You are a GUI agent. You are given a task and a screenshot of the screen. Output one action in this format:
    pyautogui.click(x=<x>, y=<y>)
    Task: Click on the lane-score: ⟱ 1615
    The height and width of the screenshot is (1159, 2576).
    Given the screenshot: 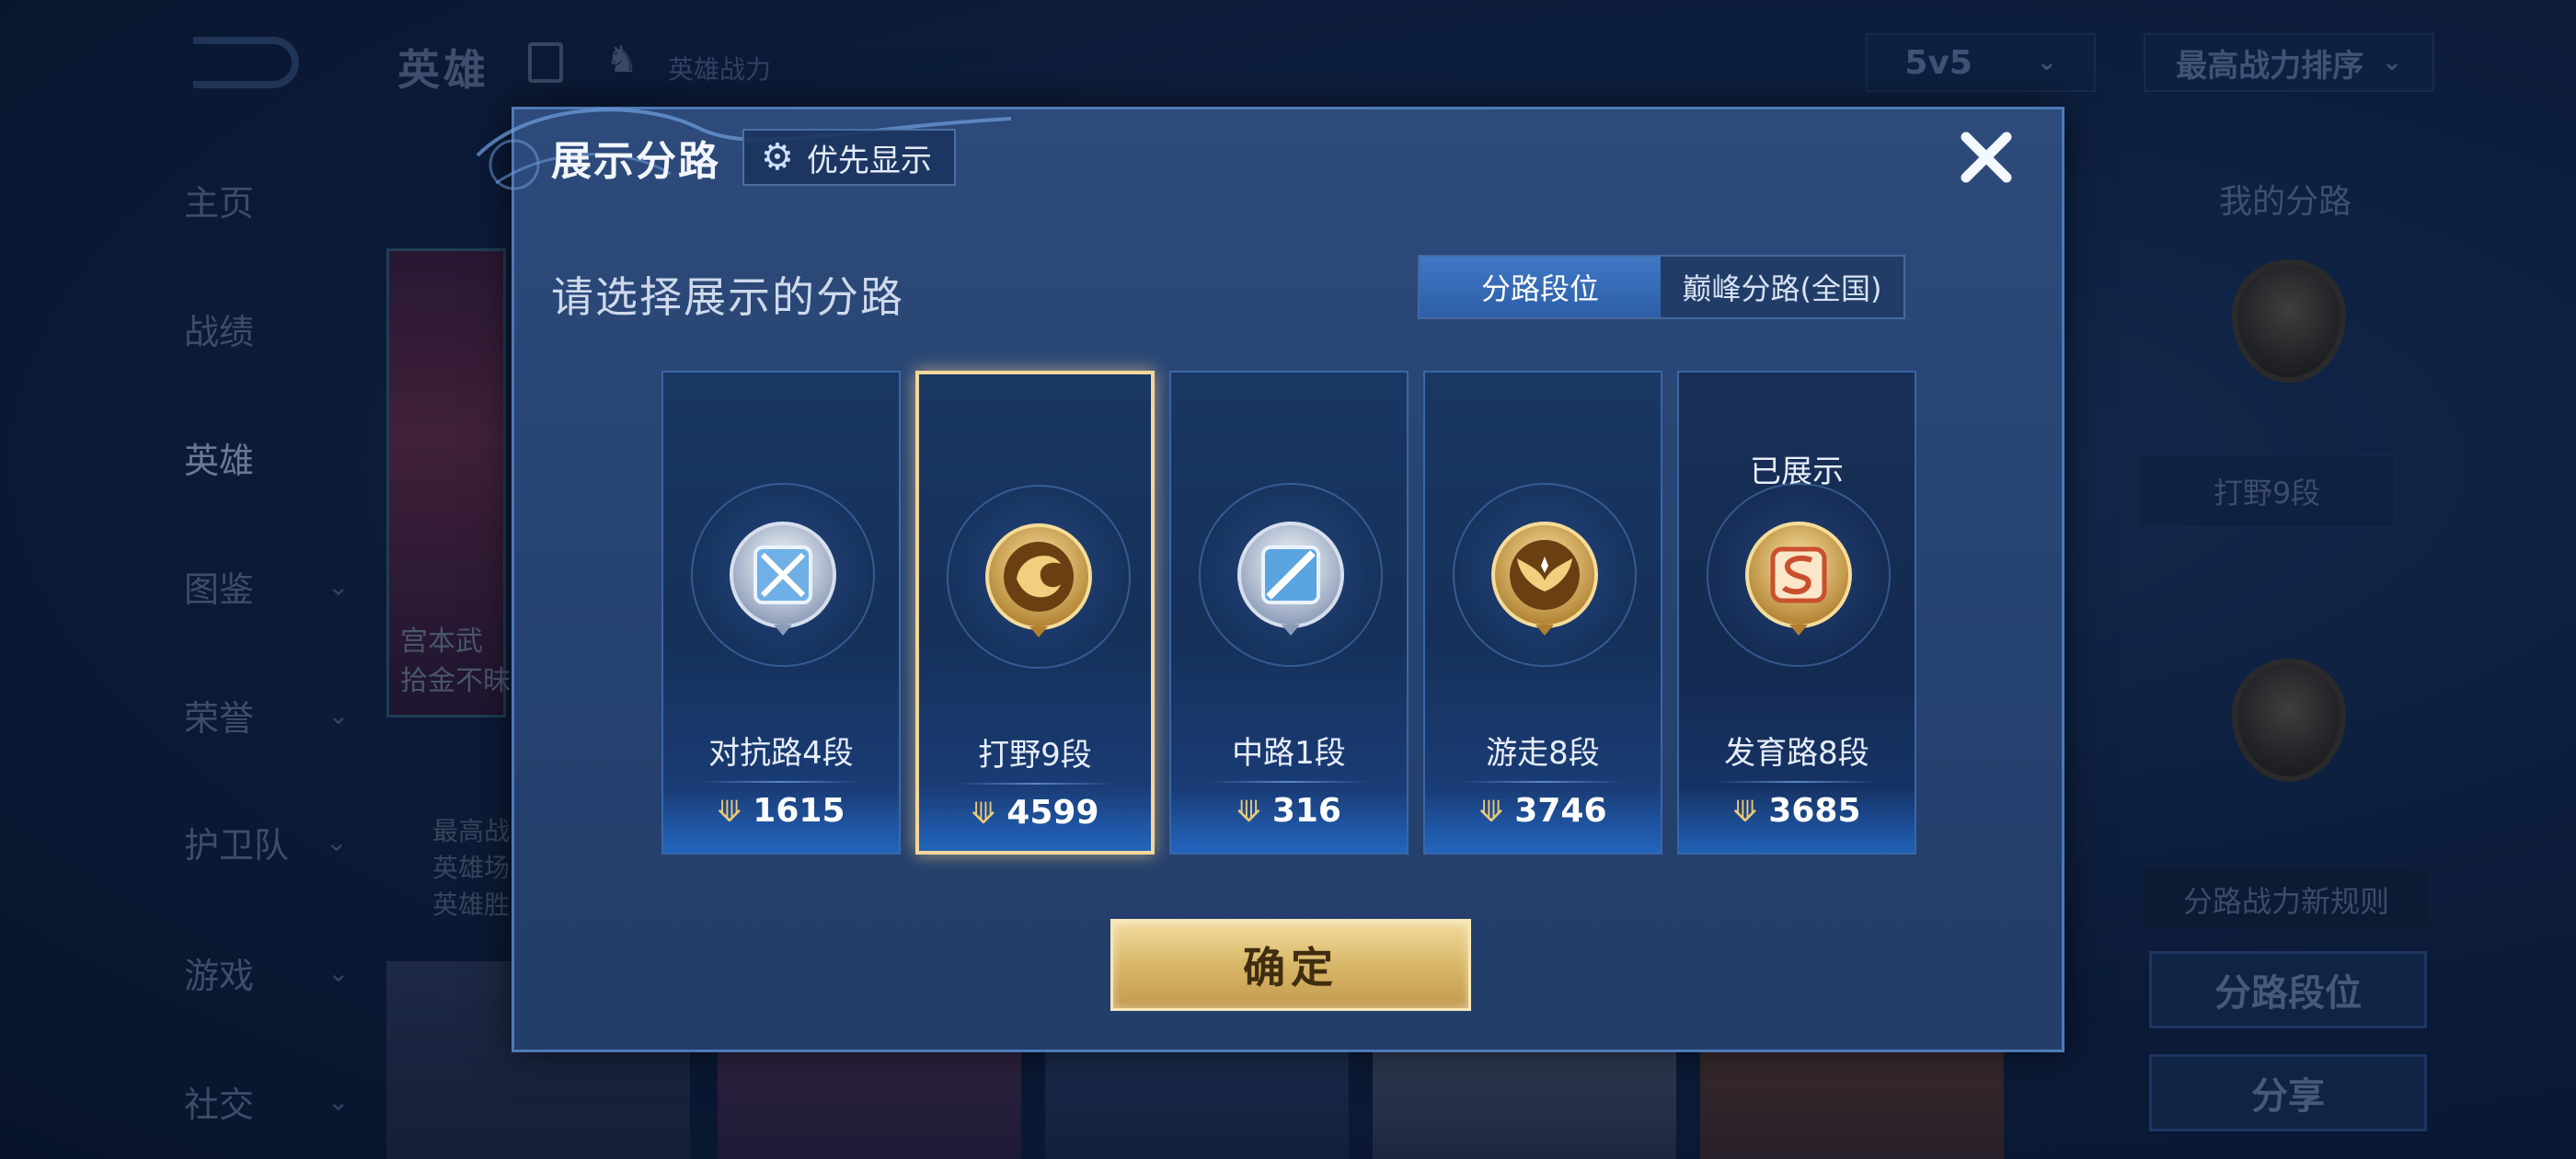 What is the action you would take?
    pyautogui.click(x=781, y=811)
    